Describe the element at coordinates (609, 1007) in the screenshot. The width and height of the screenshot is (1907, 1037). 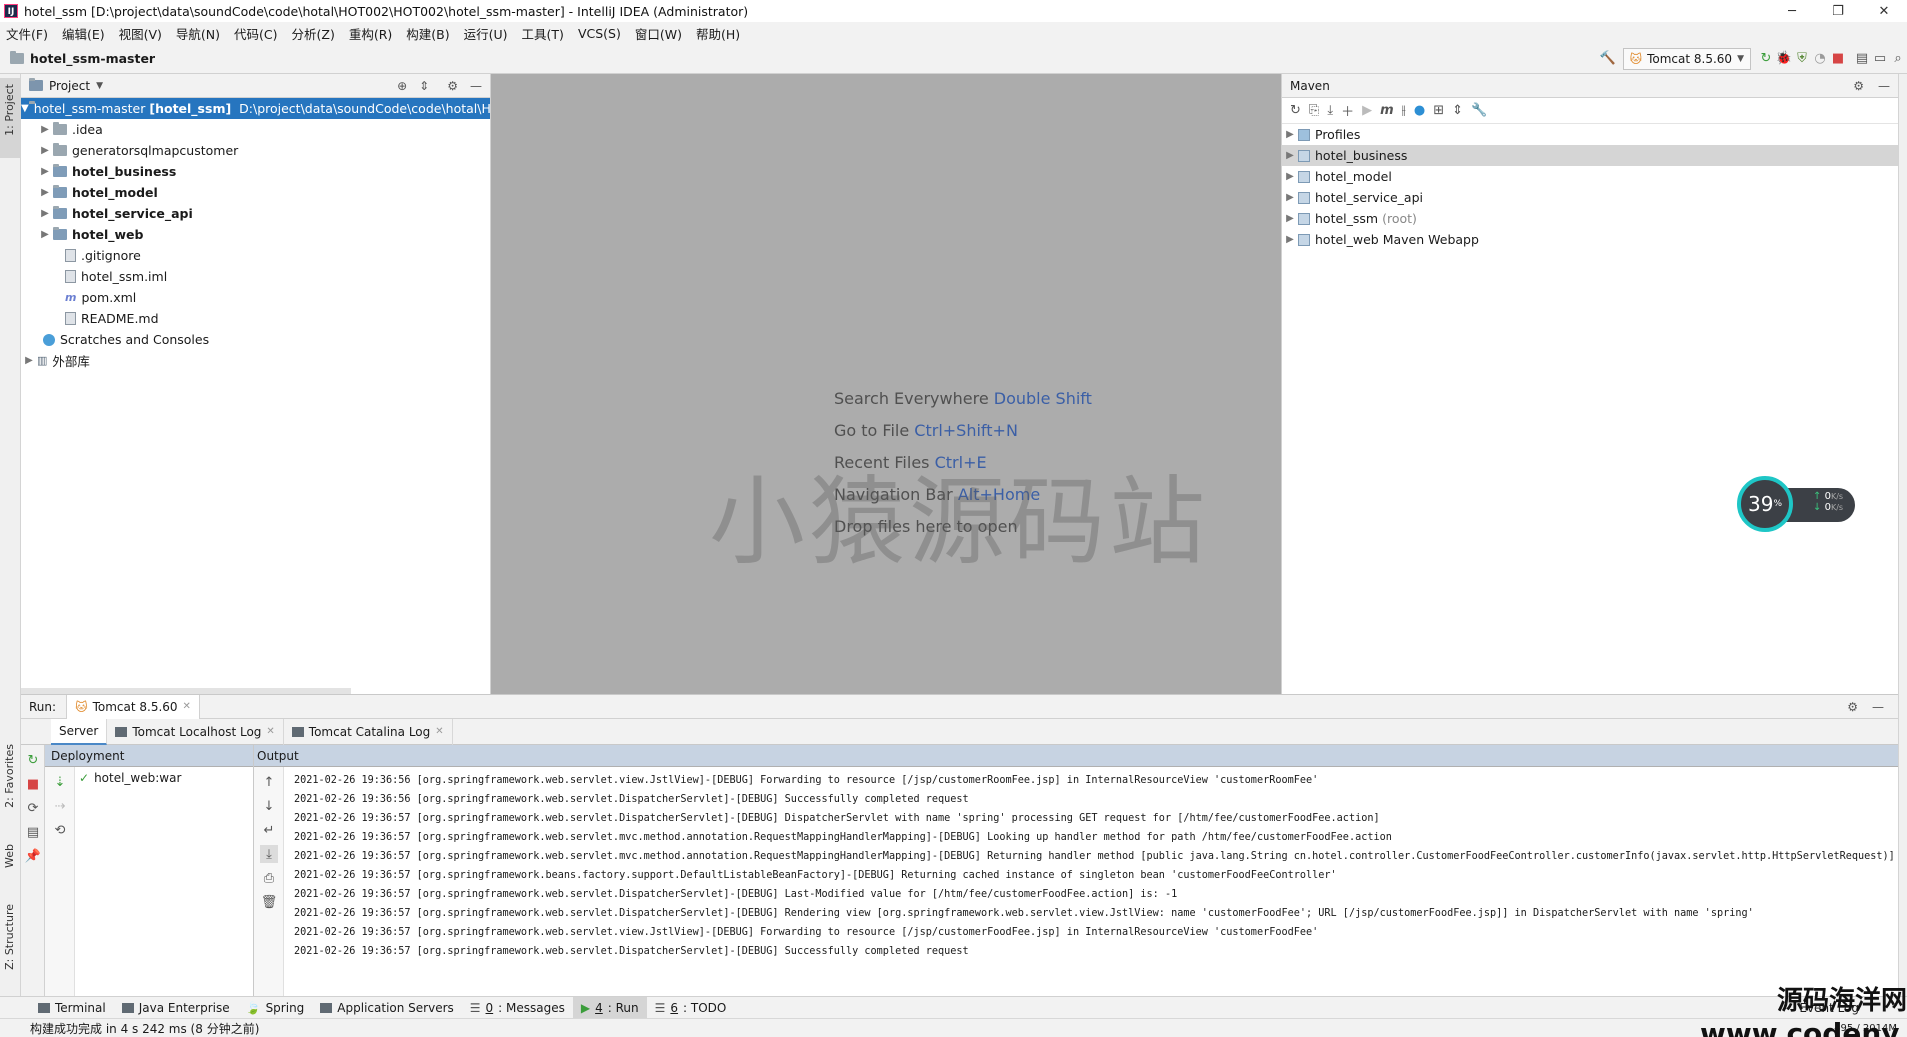
I see `run-tool-button: ▶ 4: Run` at that location.